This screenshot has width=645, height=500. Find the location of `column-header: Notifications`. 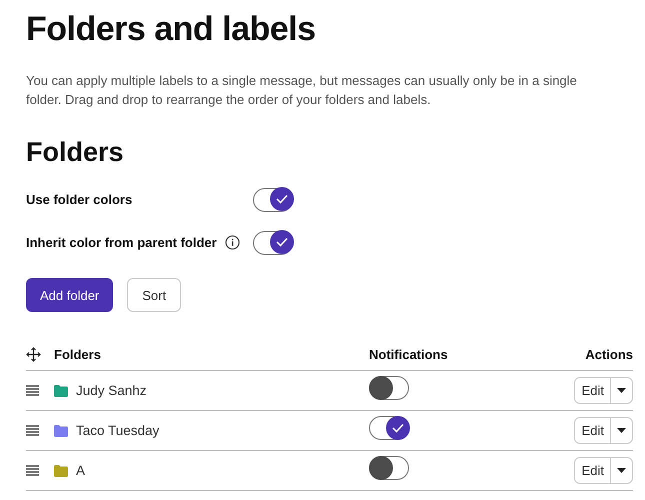

column-header: Notifications is located at coordinates (409, 354).